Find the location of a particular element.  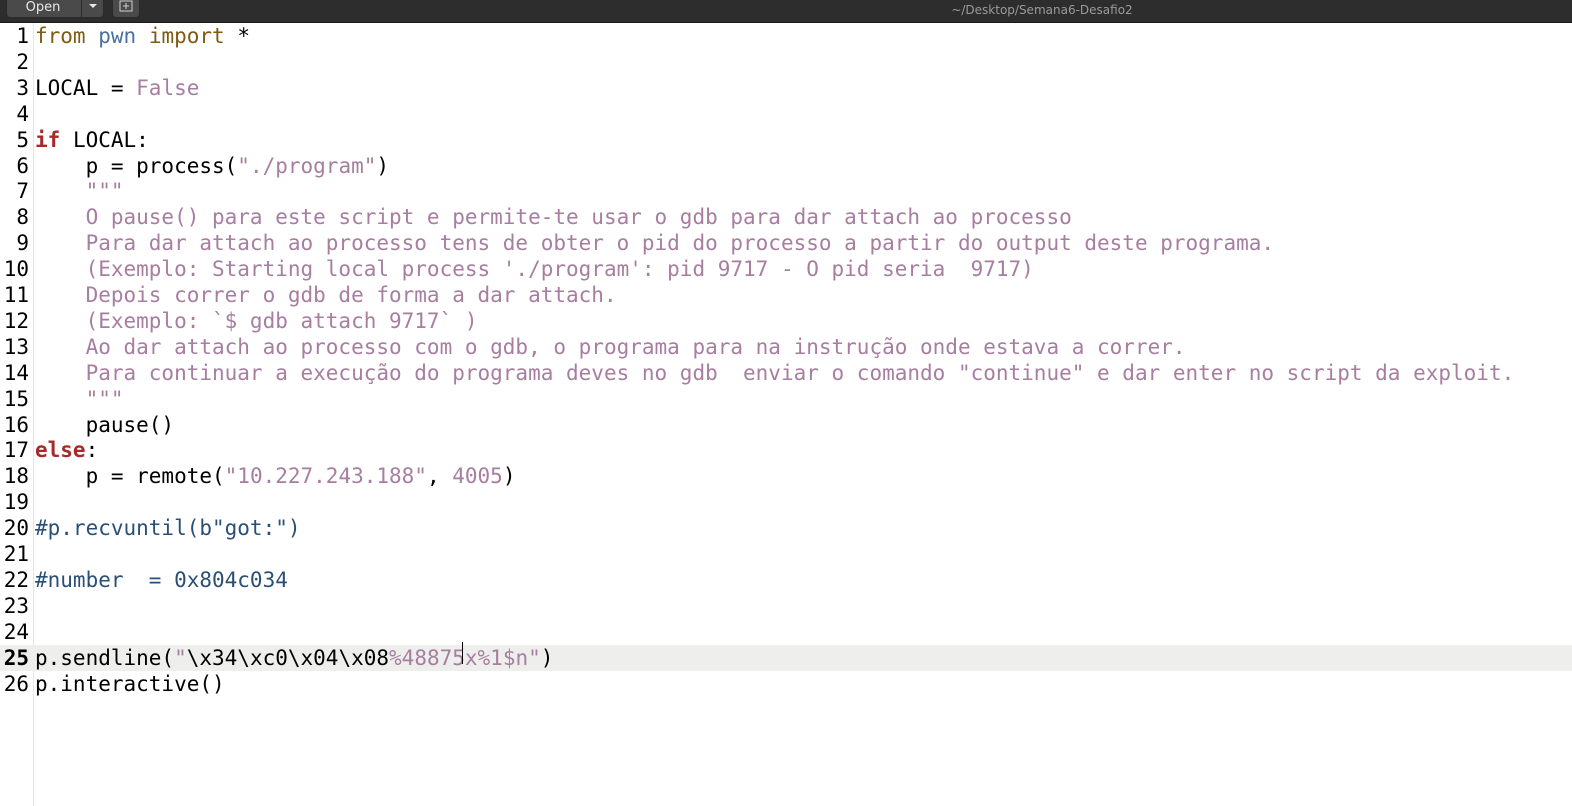

code-line: 7 """ is located at coordinates (786, 191).